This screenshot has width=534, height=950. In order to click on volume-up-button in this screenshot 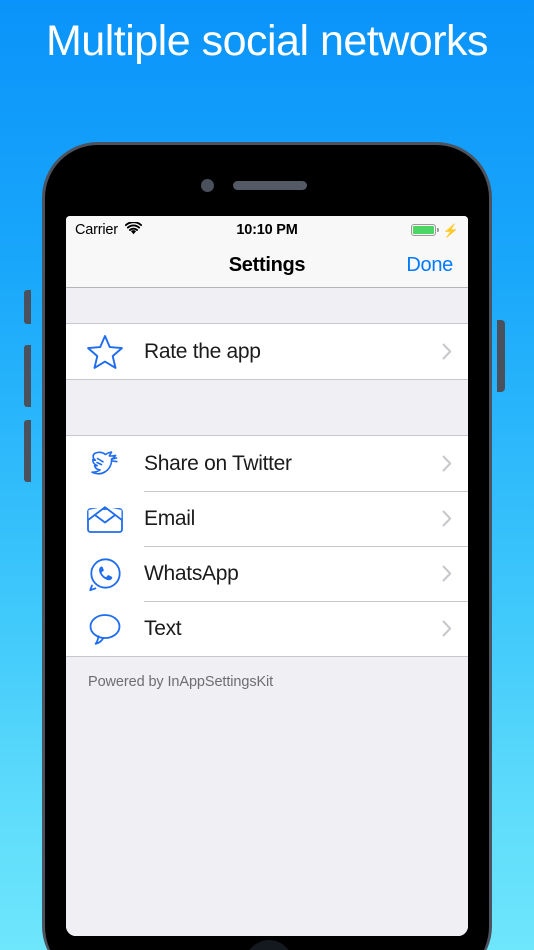, I will do `click(27, 451)`.